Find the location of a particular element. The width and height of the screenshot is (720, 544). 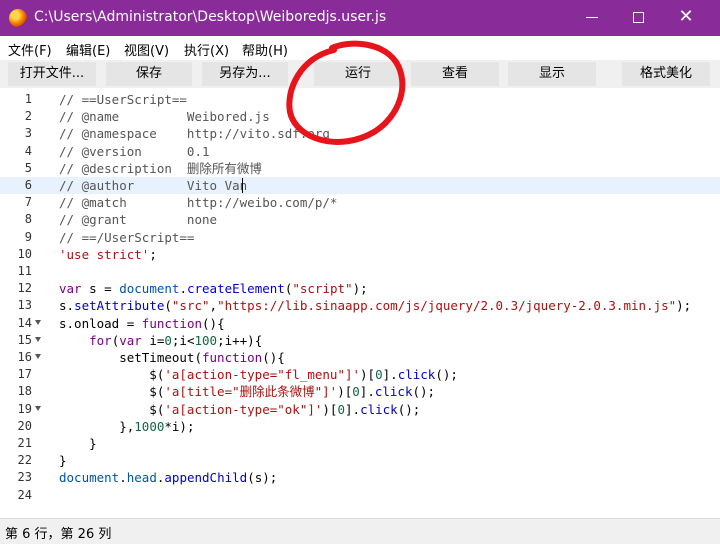

code-text: $('a[action-type="ok"]')[0].click(); is located at coordinates (240, 409).